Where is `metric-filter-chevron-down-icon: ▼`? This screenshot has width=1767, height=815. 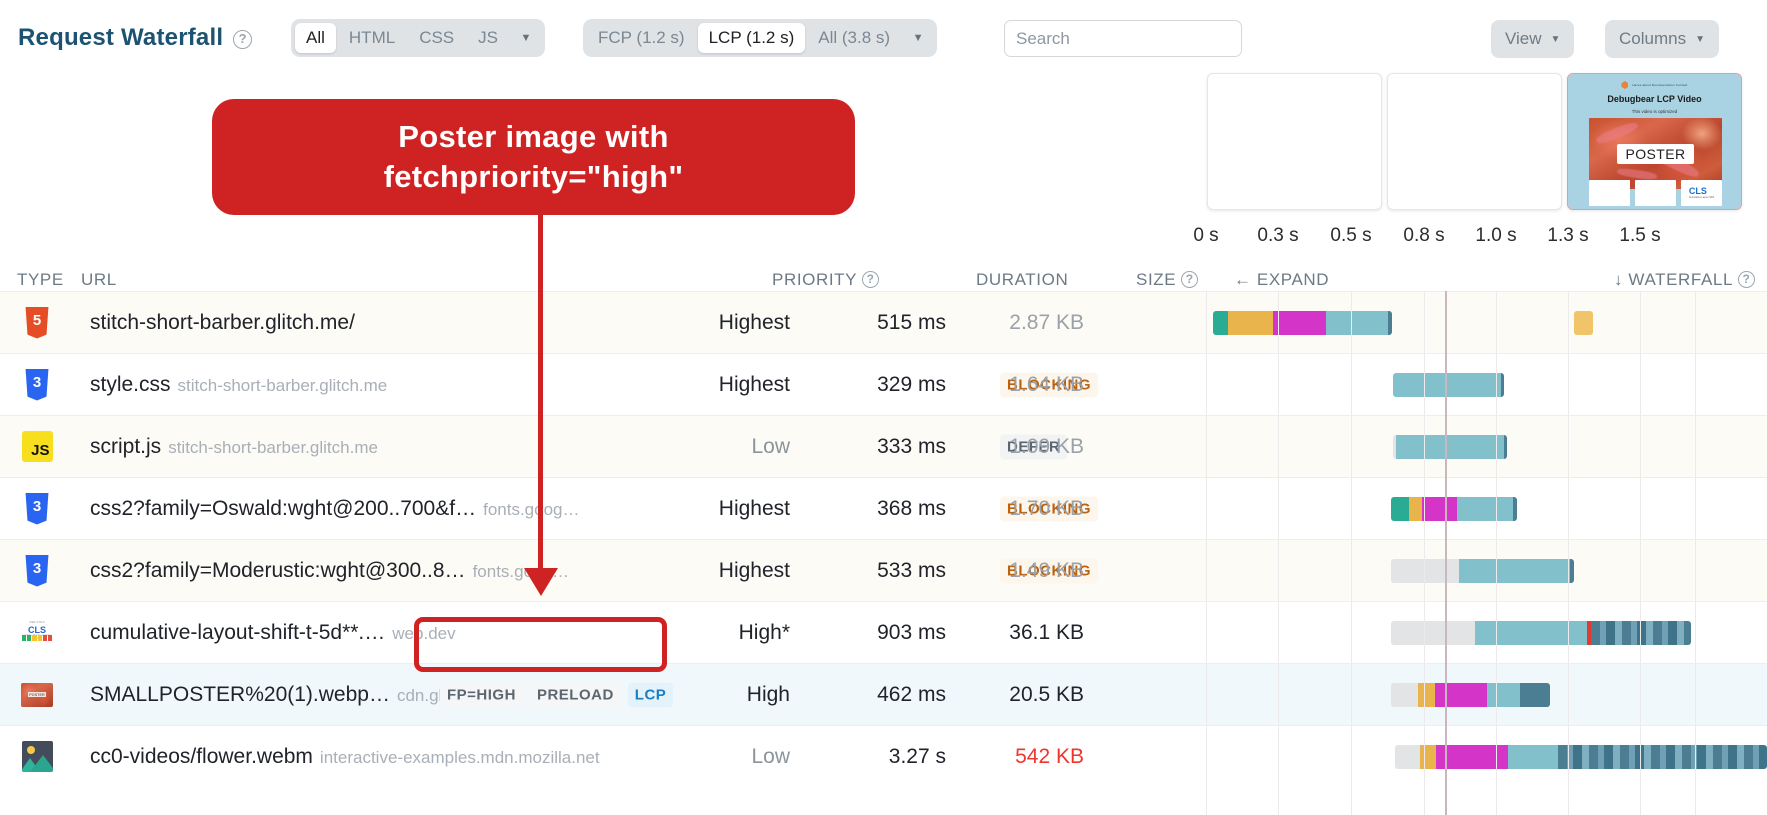 metric-filter-chevron-down-icon: ▼ is located at coordinates (918, 38).